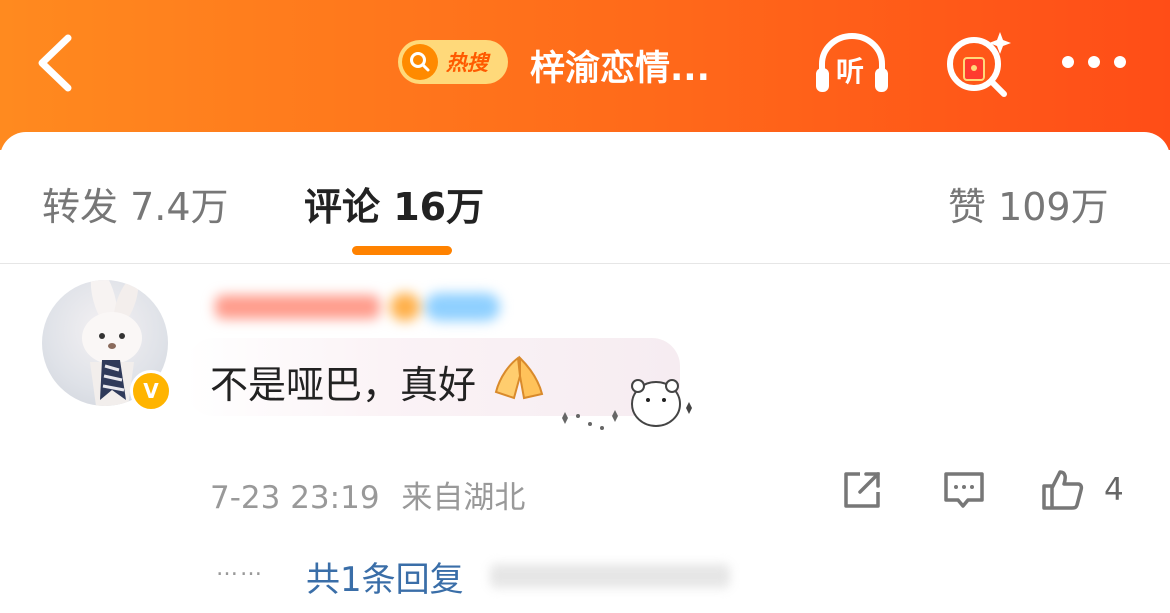 Image resolution: width=1170 pixels, height=613 pixels. What do you see at coordinates (295, 498) in the screenshot?
I see `comment-timestamp: 7-23 23:19` at bounding box center [295, 498].